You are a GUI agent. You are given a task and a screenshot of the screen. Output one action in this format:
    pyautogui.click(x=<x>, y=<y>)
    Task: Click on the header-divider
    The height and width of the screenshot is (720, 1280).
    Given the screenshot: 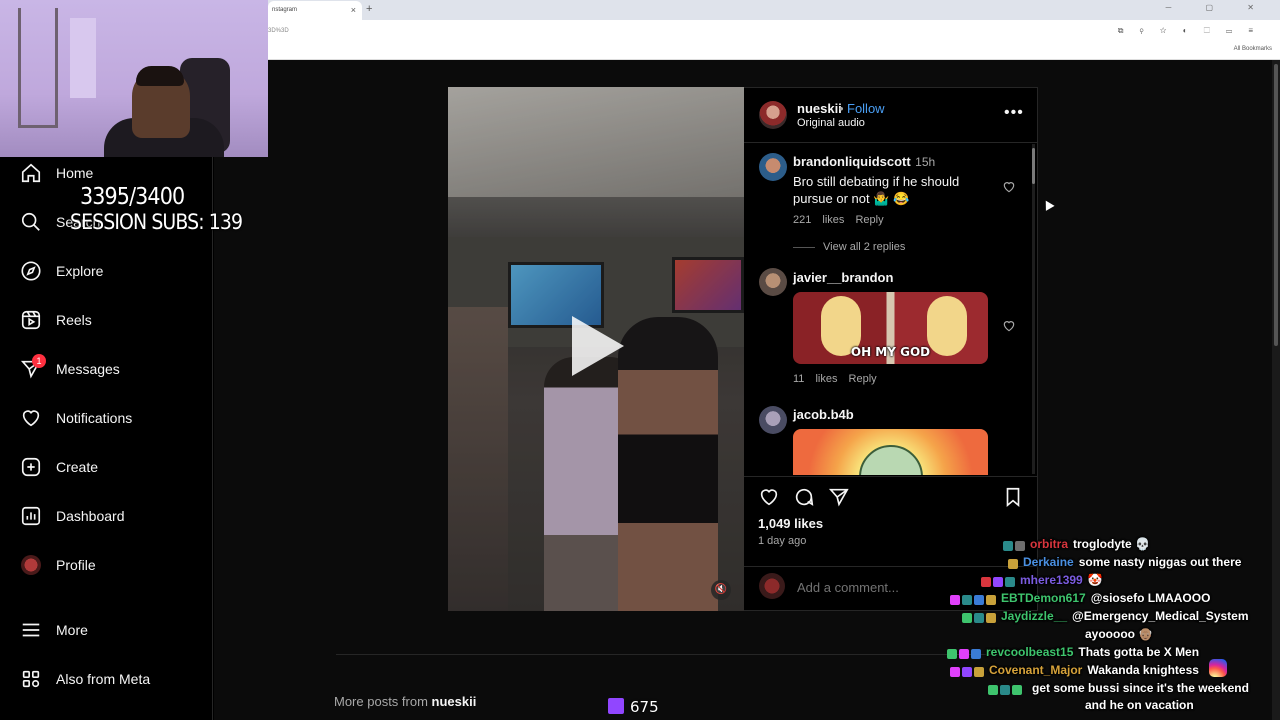 What is the action you would take?
    pyautogui.click(x=890, y=142)
    